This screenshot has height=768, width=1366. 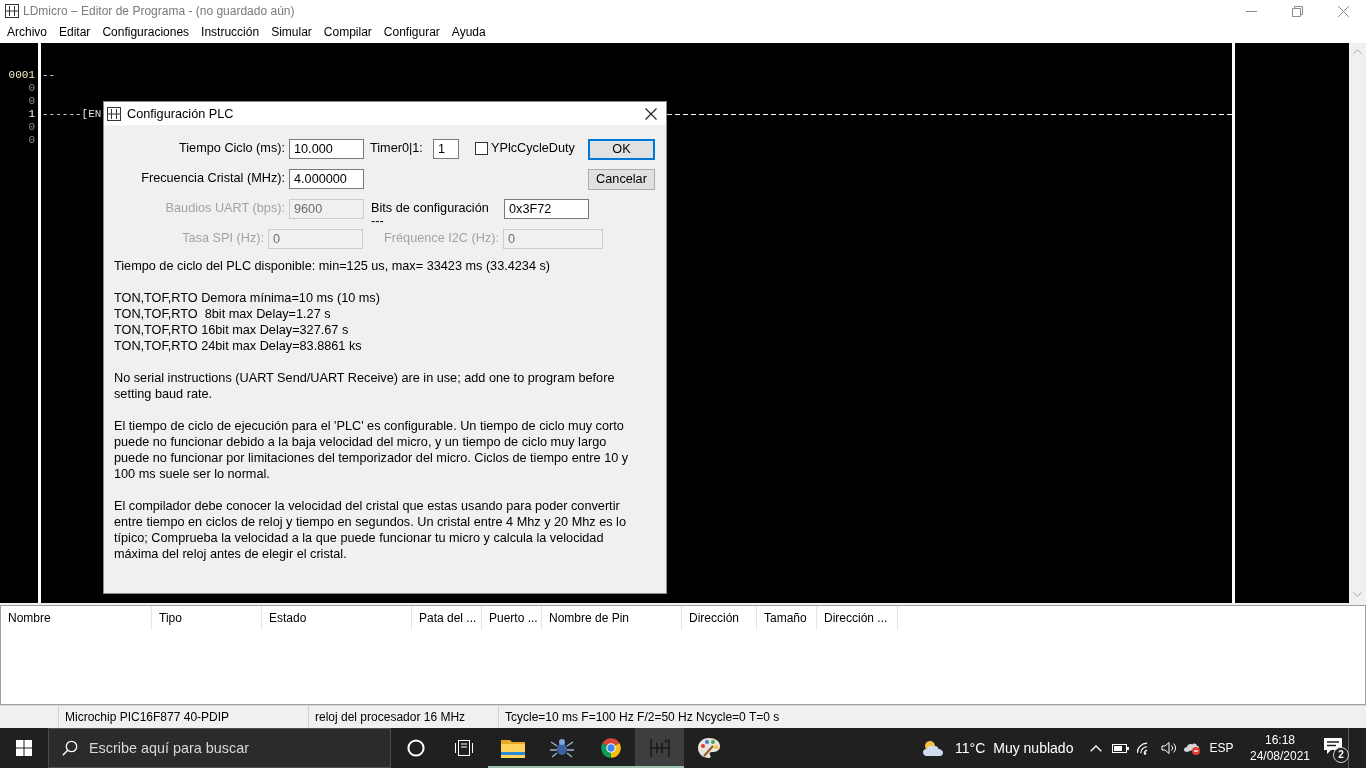 I want to click on ring-icon, so click(x=415, y=748).